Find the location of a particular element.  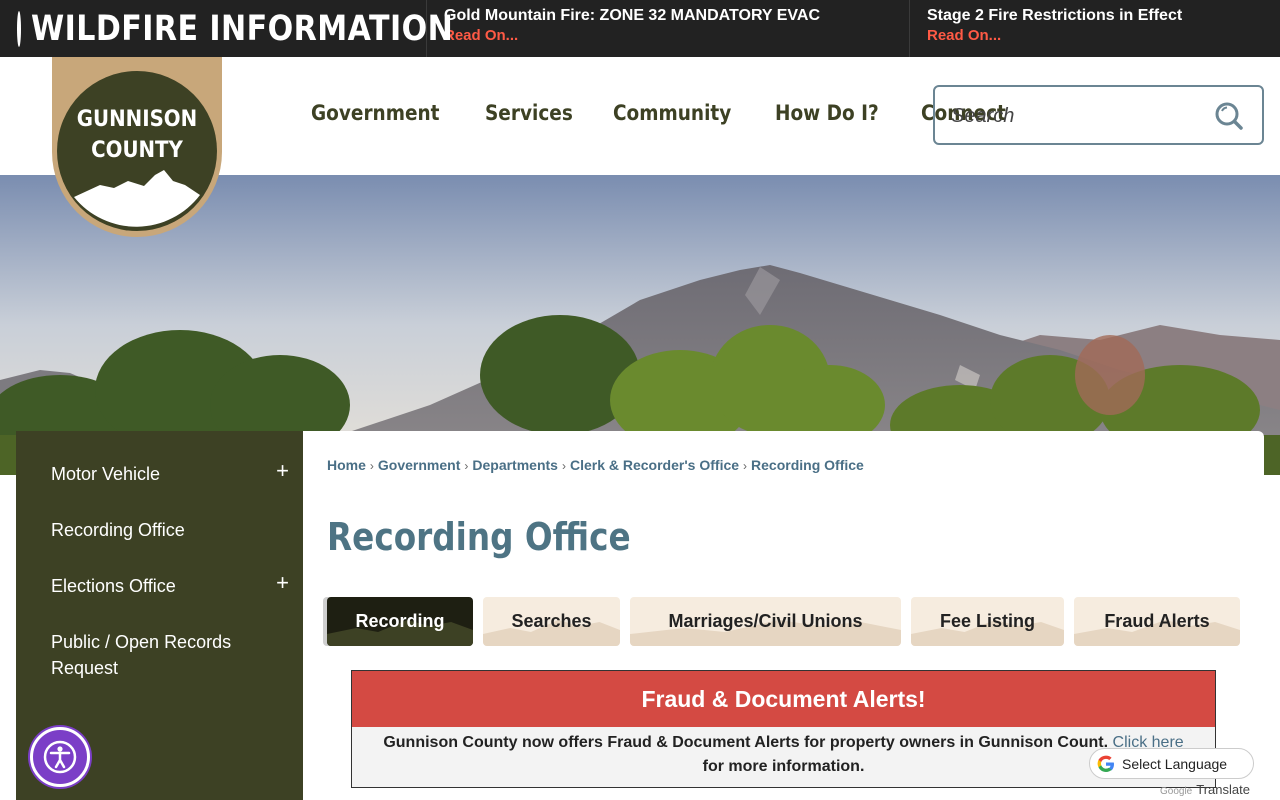

tab-label: Recording is located at coordinates (400, 621).